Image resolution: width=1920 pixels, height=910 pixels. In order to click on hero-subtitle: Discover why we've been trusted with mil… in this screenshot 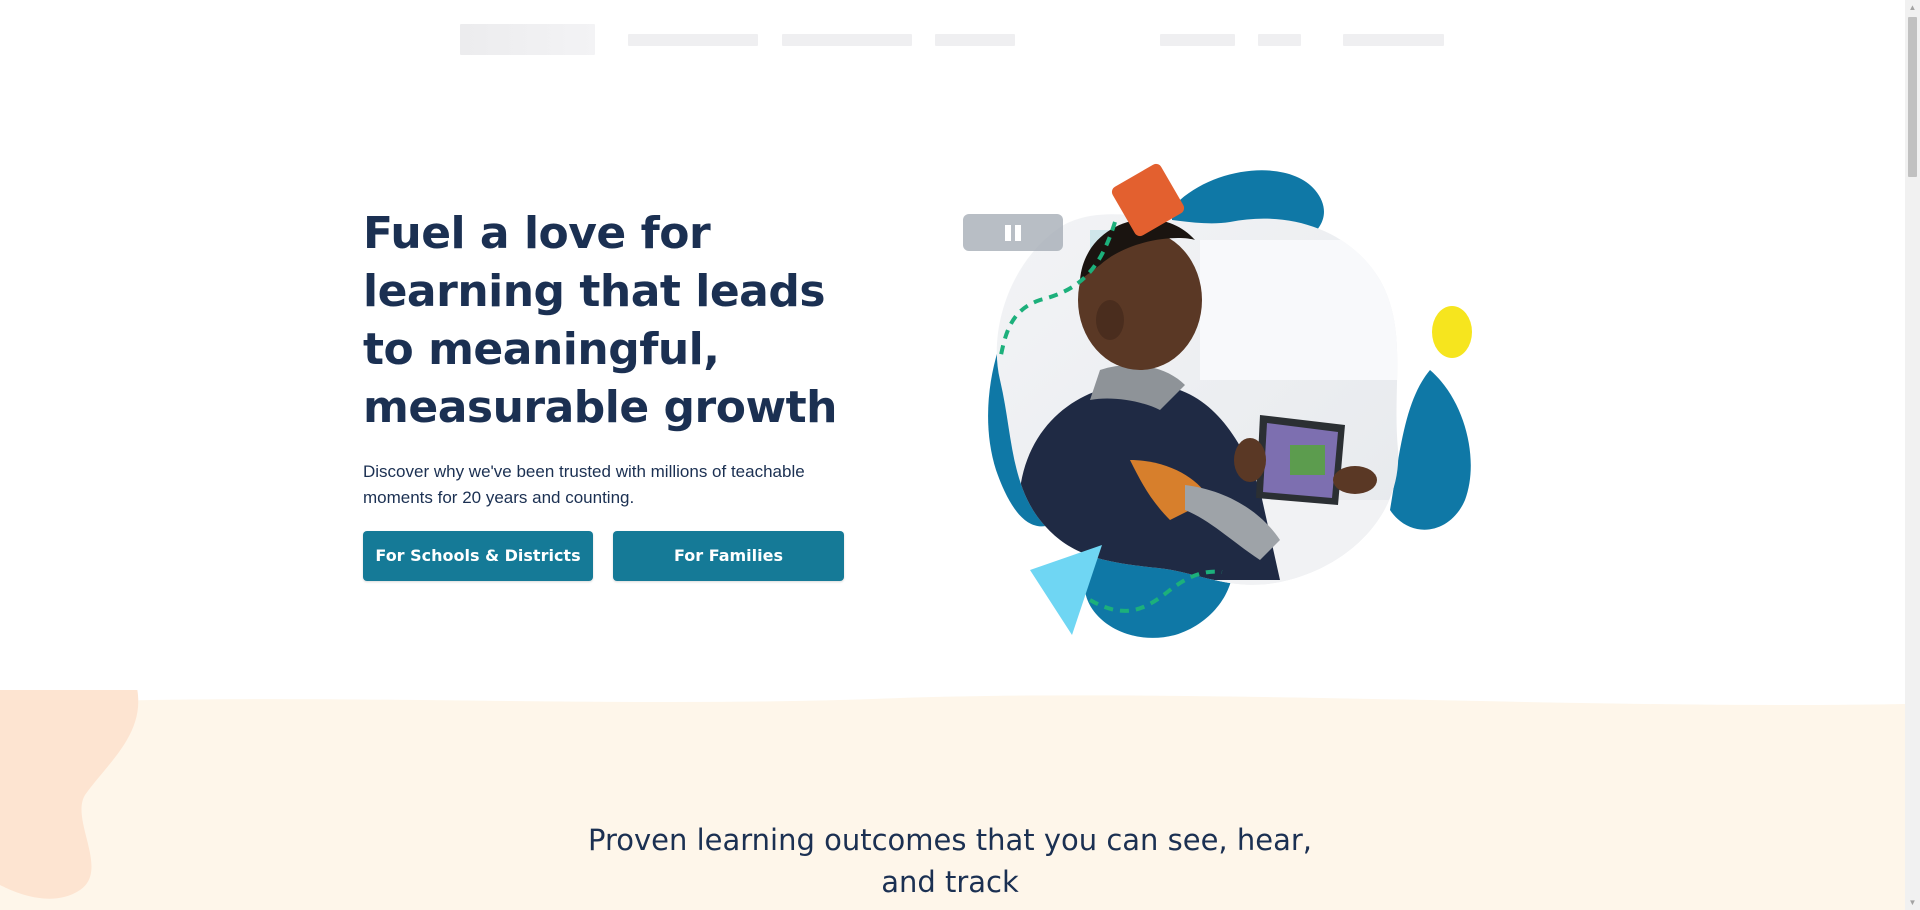, I will do `click(584, 484)`.